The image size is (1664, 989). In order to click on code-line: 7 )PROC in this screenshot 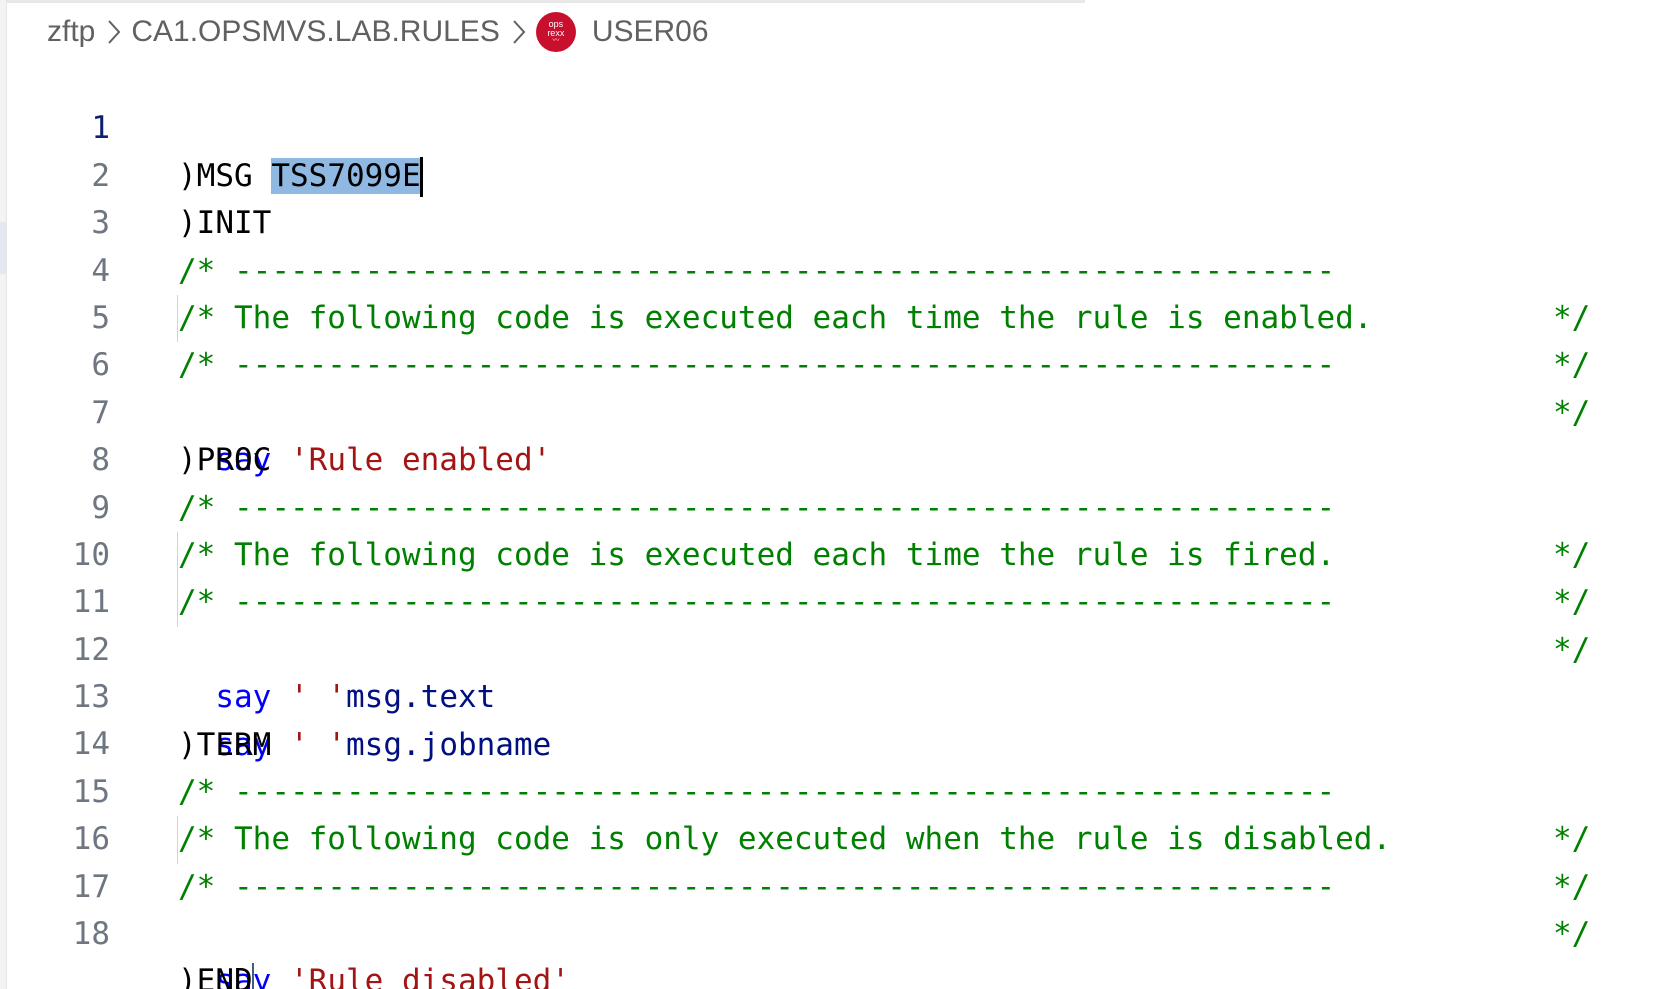, I will do `click(832, 410)`.